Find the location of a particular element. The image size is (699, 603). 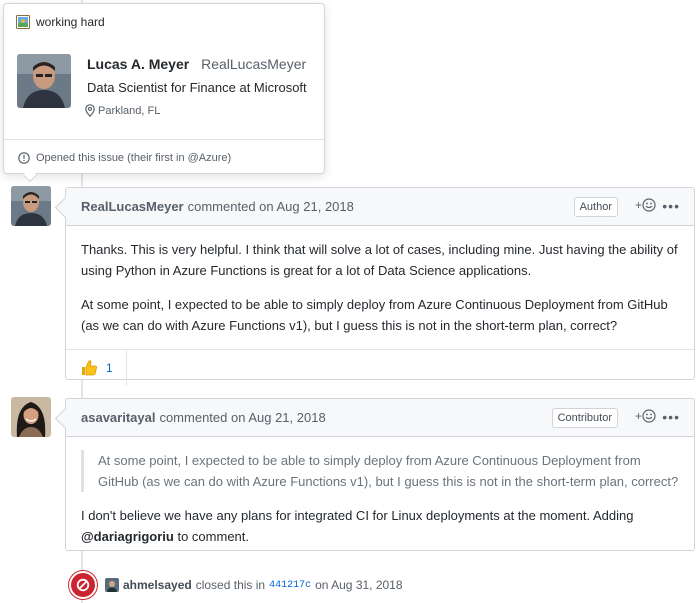

comment-text-suffix: to comment. is located at coordinates (211, 536).